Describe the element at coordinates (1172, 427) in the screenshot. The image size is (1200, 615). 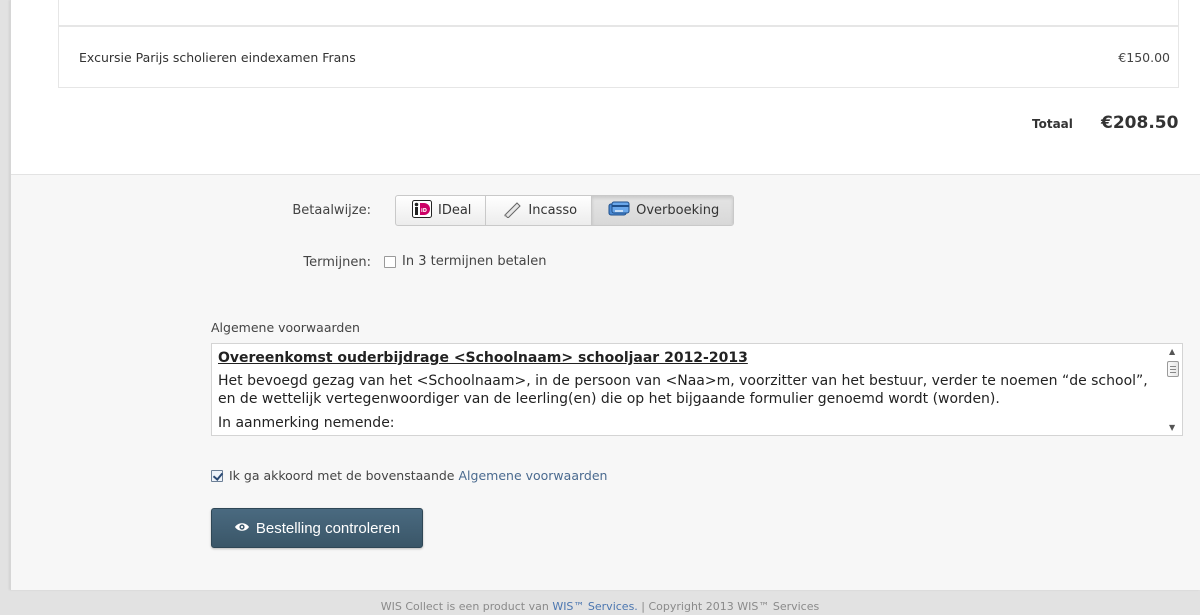
I see `scroll-down-arrow-icon: ▼` at that location.